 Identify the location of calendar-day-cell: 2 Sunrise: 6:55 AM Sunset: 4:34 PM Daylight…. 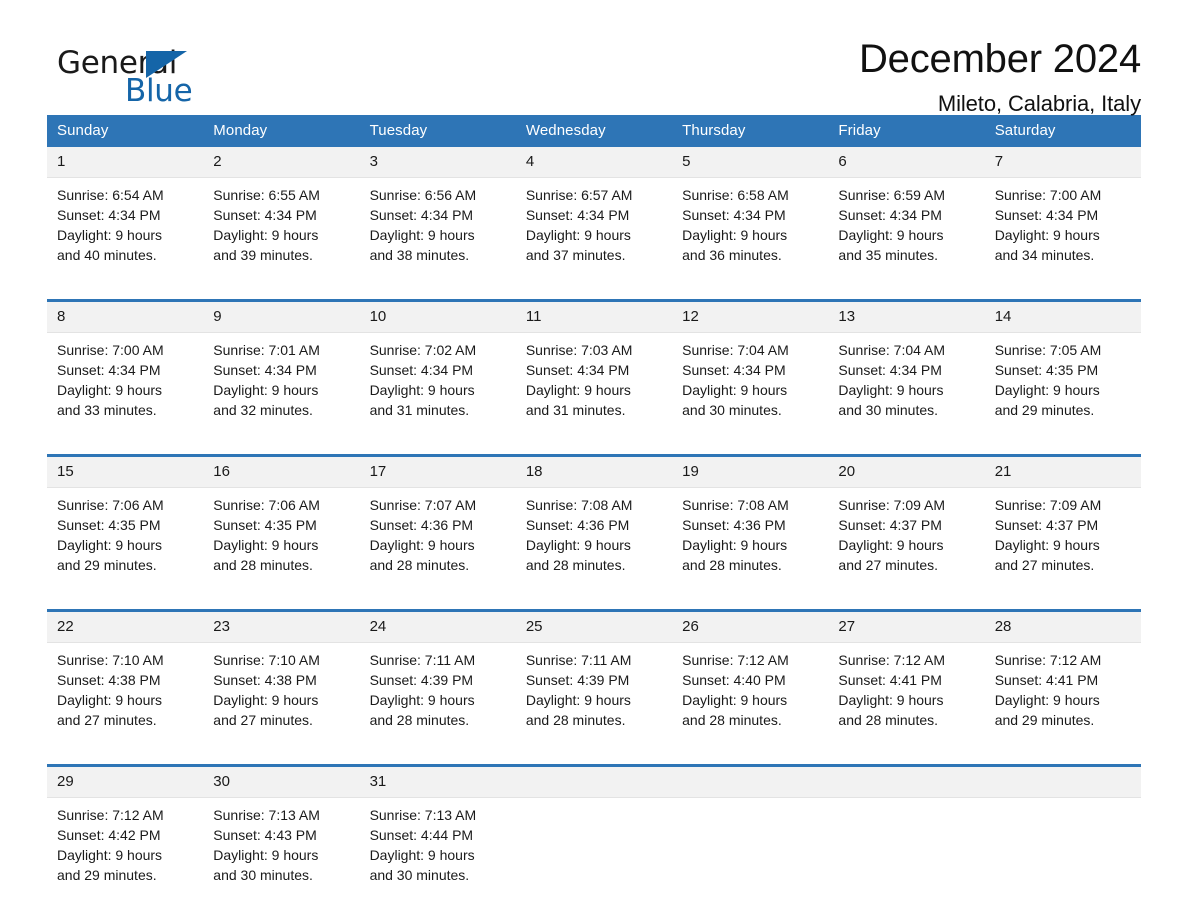
(281, 216).